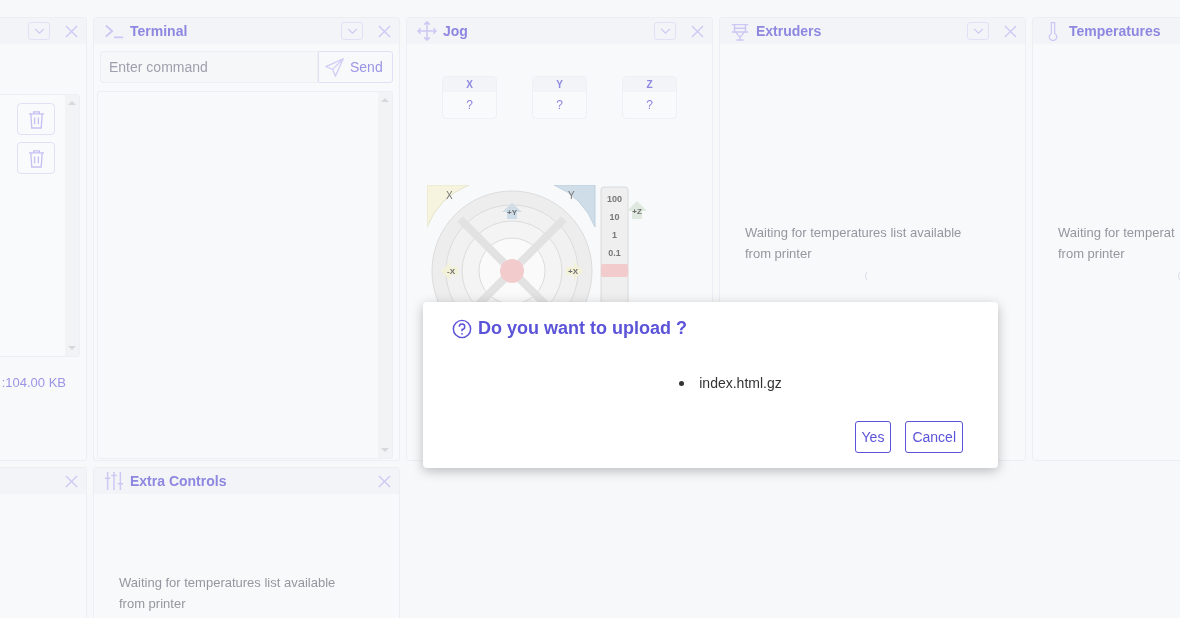 Image resolution: width=1180 pixels, height=618 pixels. I want to click on axis-label: Y, so click(559, 84).